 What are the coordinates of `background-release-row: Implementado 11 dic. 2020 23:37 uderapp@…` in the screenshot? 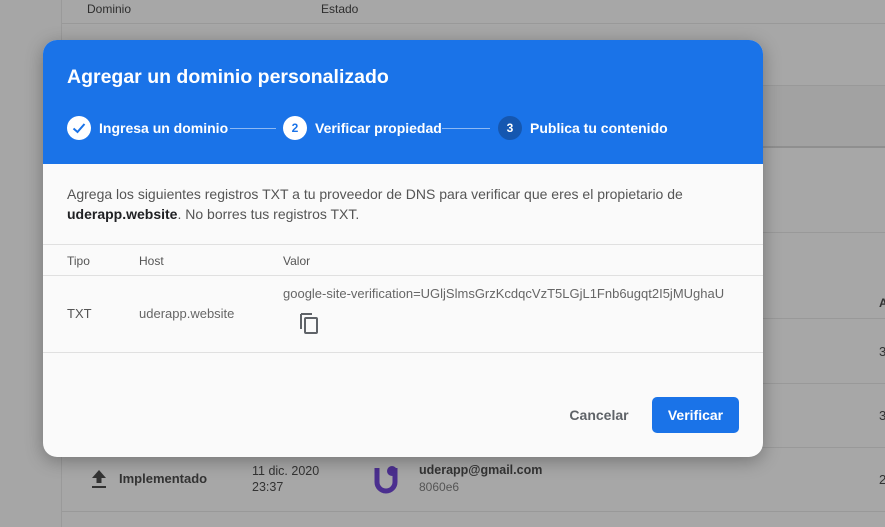 It's located at (473, 478).